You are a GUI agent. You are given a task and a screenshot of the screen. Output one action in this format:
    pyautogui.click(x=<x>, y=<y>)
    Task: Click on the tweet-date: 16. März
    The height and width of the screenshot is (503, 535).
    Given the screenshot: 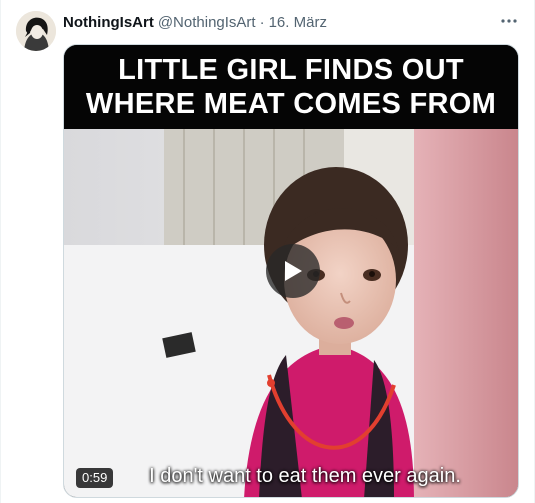 What is the action you would take?
    pyautogui.click(x=298, y=22)
    